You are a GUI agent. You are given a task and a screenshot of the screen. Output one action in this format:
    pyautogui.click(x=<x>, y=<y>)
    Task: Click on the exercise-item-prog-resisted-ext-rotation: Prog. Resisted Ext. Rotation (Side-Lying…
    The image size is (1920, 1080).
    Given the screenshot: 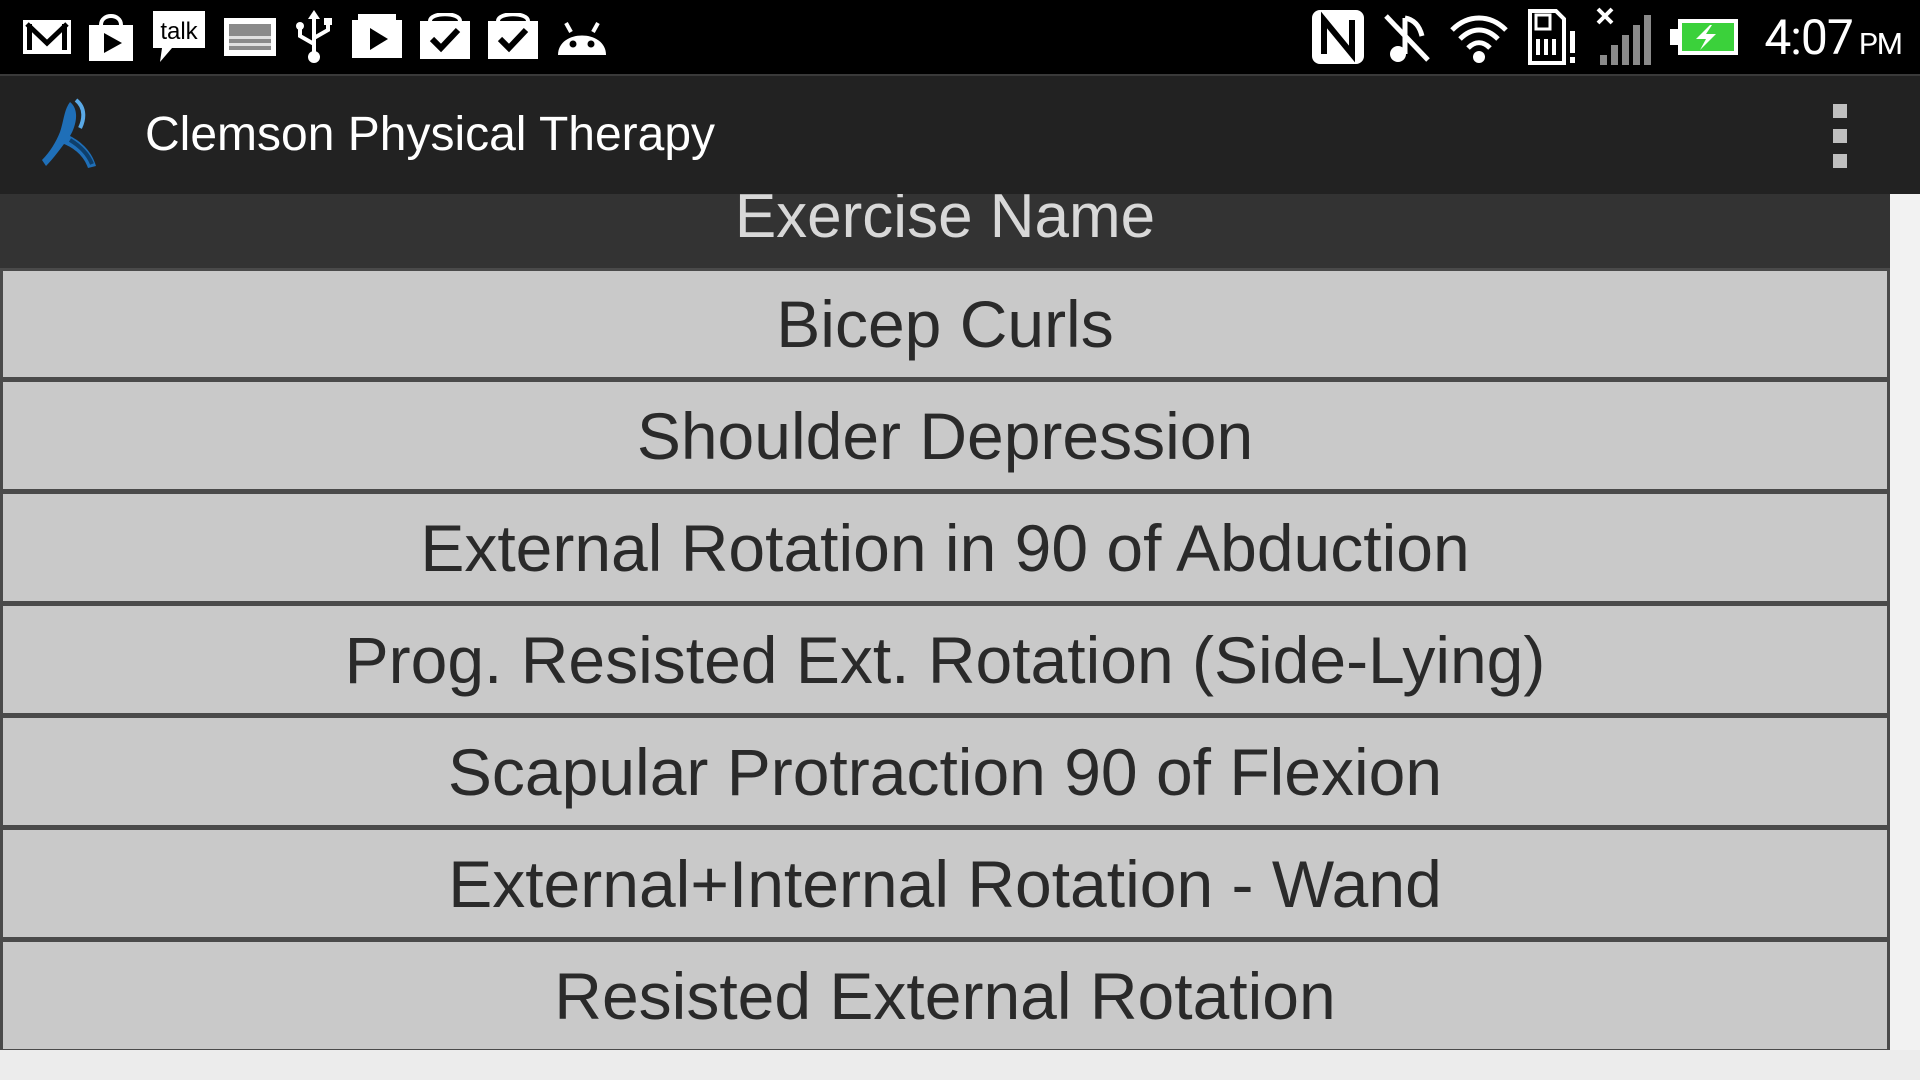 What is the action you would take?
    pyautogui.click(x=945, y=660)
    